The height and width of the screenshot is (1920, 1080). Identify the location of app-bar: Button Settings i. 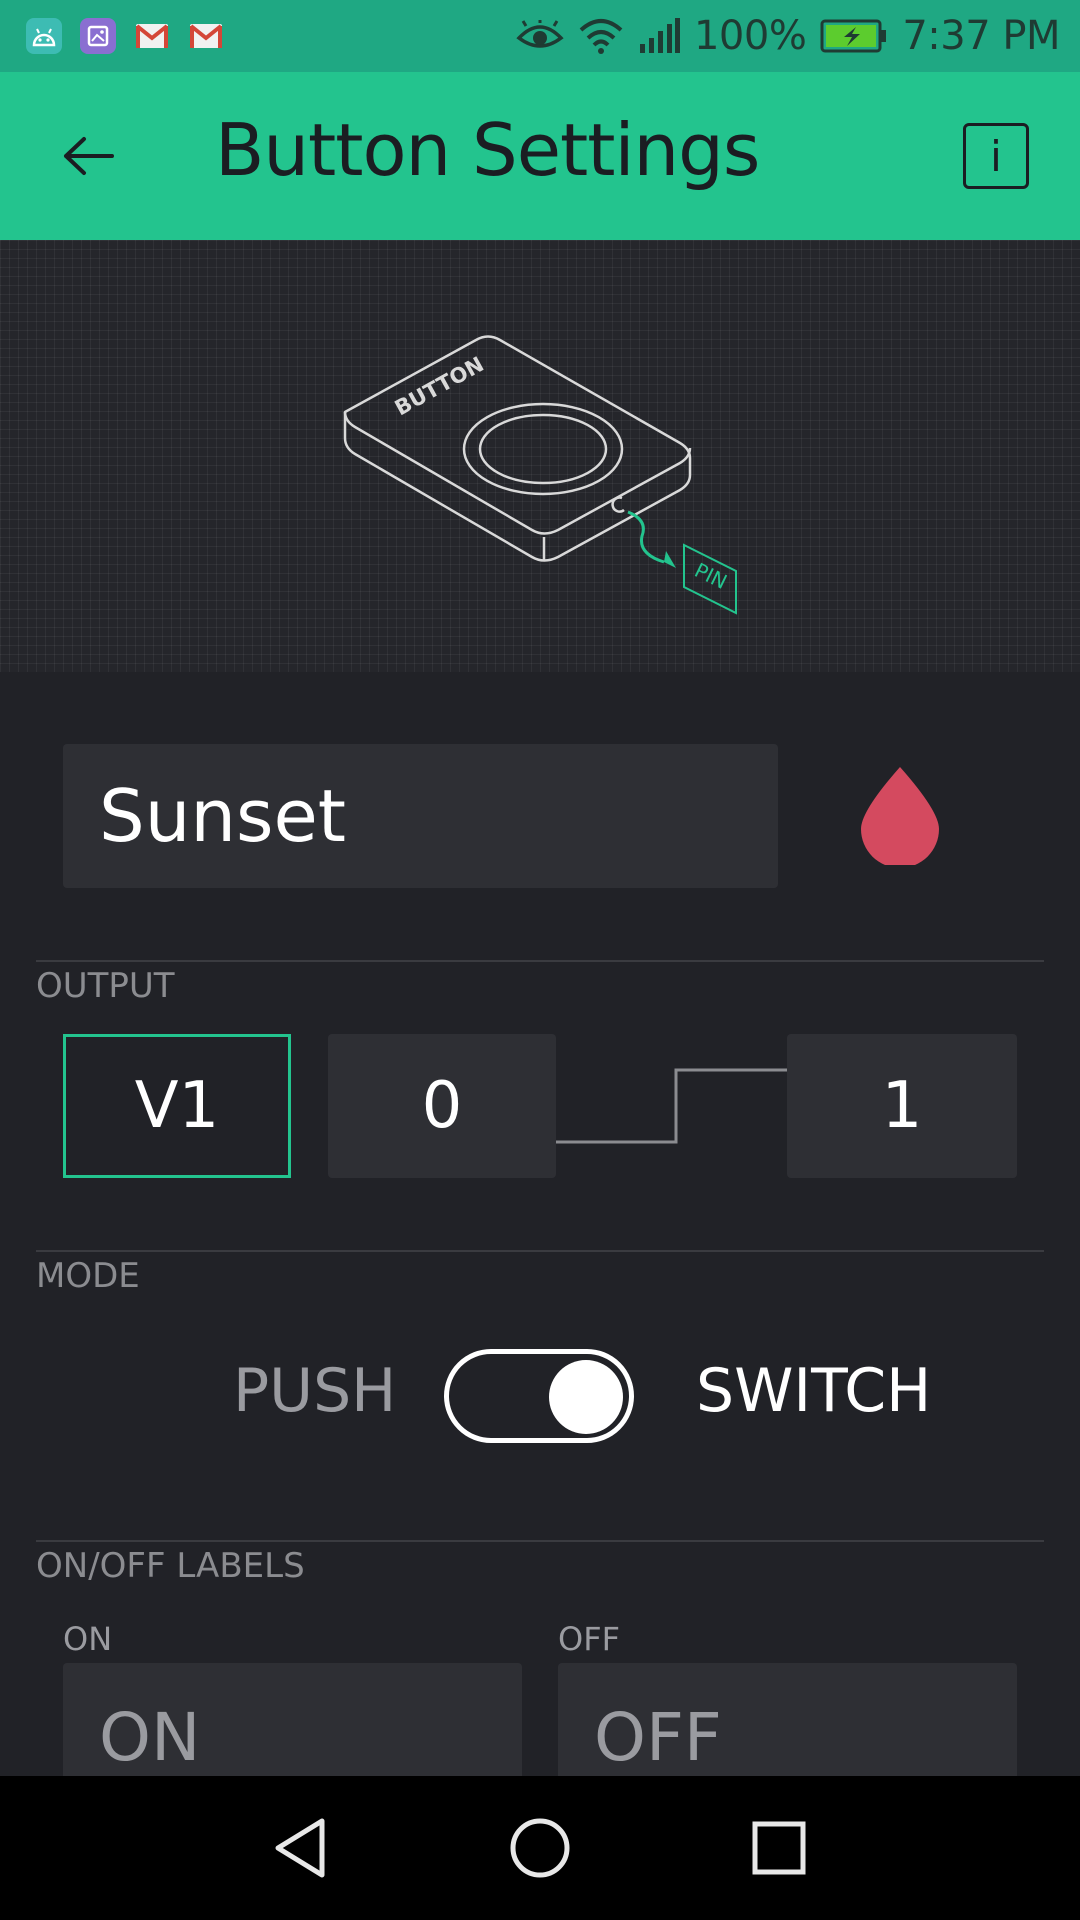
(540, 156).